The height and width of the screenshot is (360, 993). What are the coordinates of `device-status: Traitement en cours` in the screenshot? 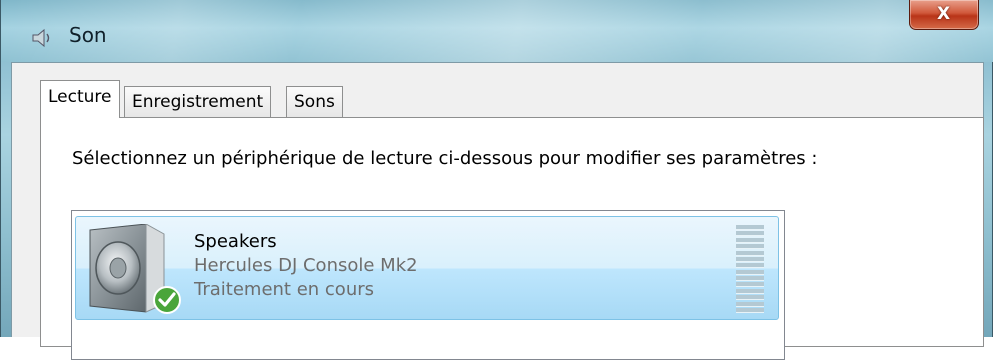 It's located at (284, 289).